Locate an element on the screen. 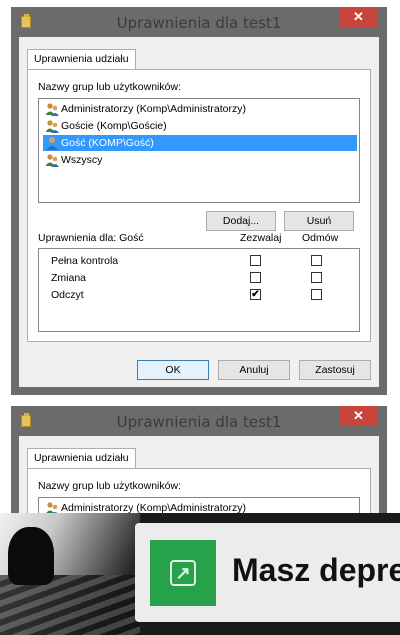 The image size is (400, 635). app-tile: ↗ is located at coordinates (183, 573).